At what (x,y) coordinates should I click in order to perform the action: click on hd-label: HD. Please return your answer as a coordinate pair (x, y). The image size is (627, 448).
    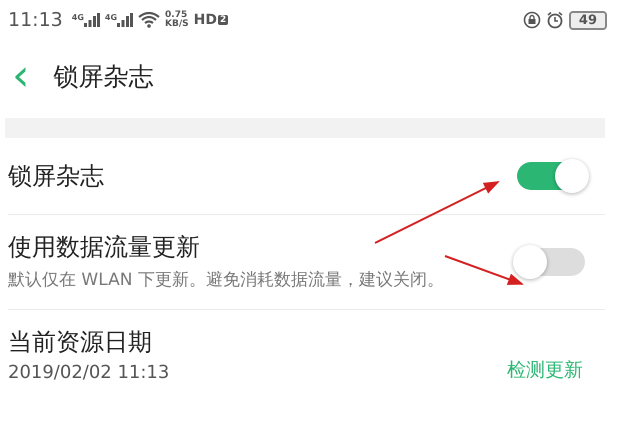
    Looking at the image, I should click on (205, 20).